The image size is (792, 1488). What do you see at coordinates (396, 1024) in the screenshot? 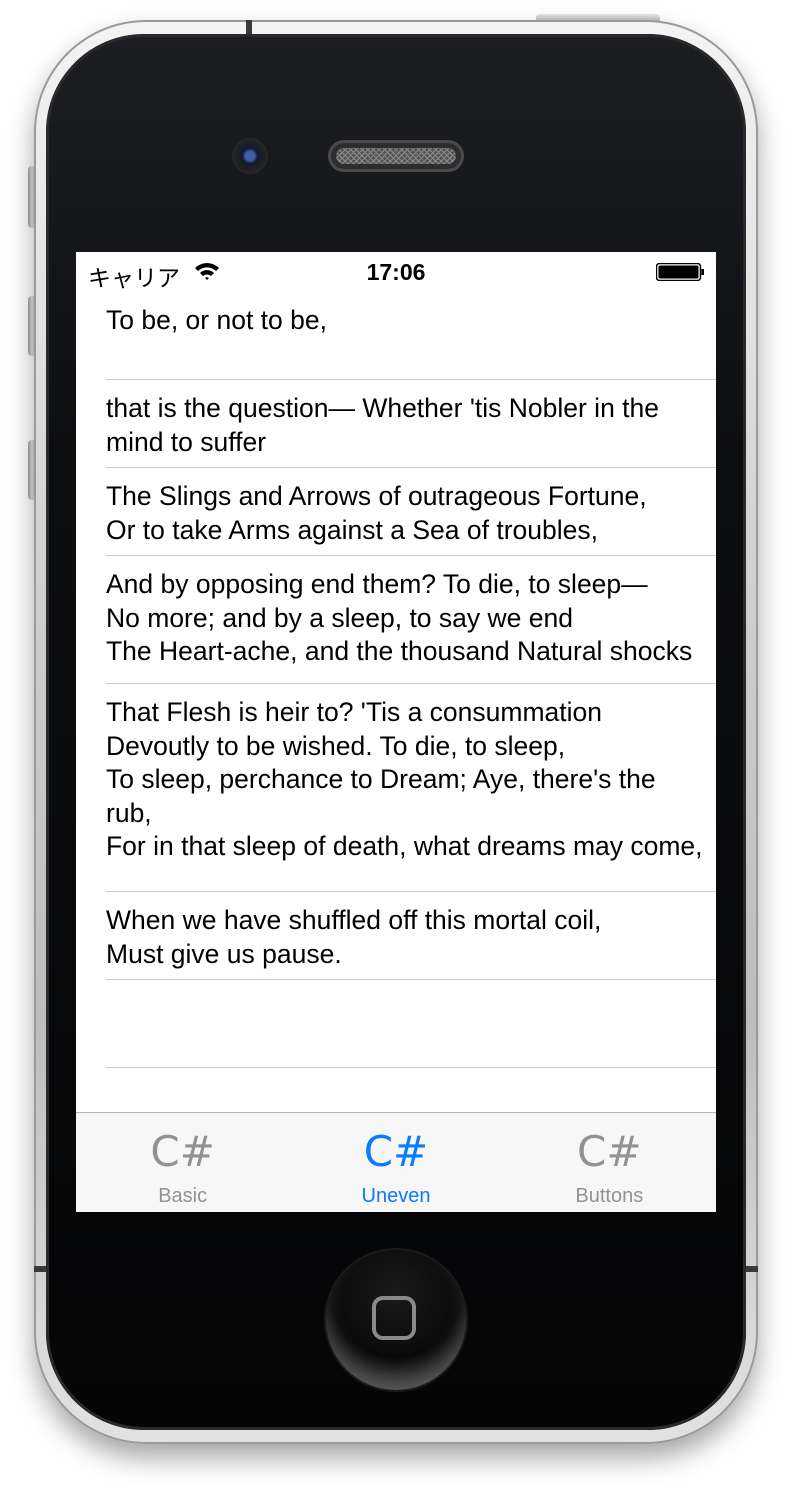
I see `list-item` at bounding box center [396, 1024].